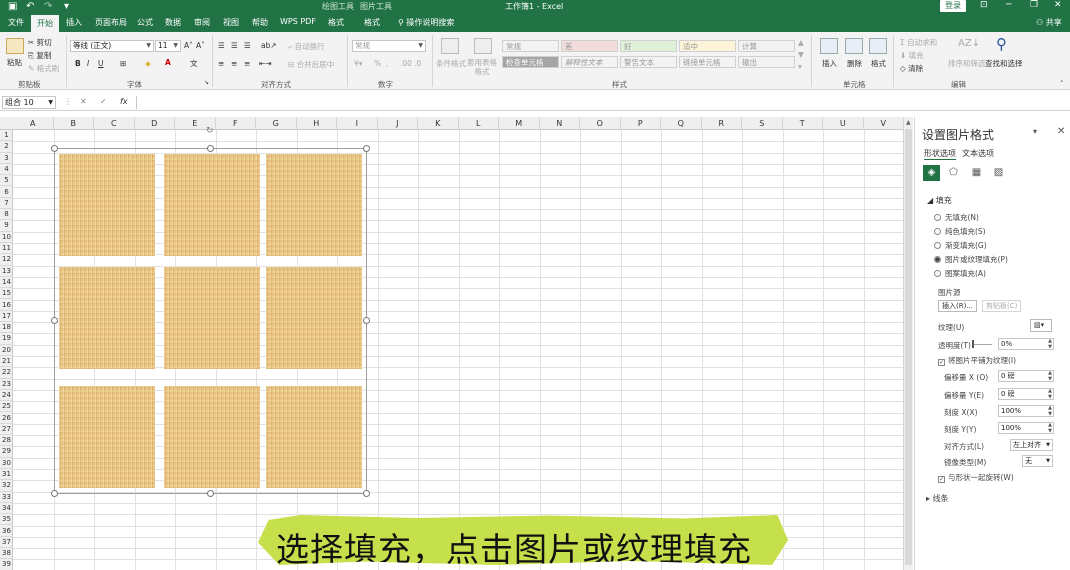 This screenshot has width=1070, height=570. I want to click on column-header: J, so click(398, 123).